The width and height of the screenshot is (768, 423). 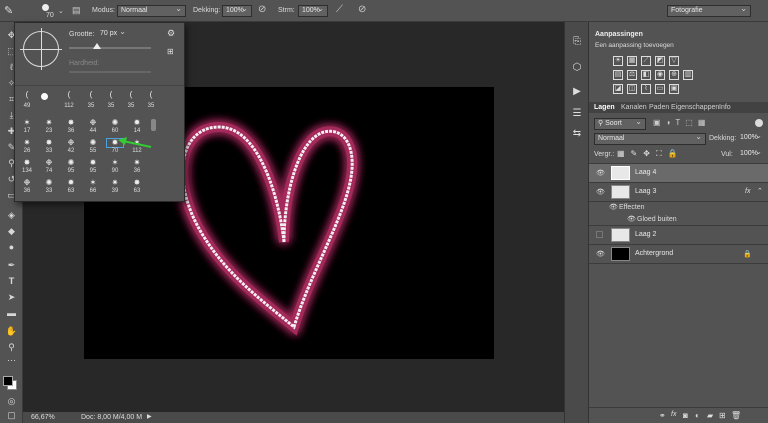 What do you see at coordinates (650, 154) in the screenshot?
I see `lock-icons: ▦✎✥⛶🔒` at bounding box center [650, 154].